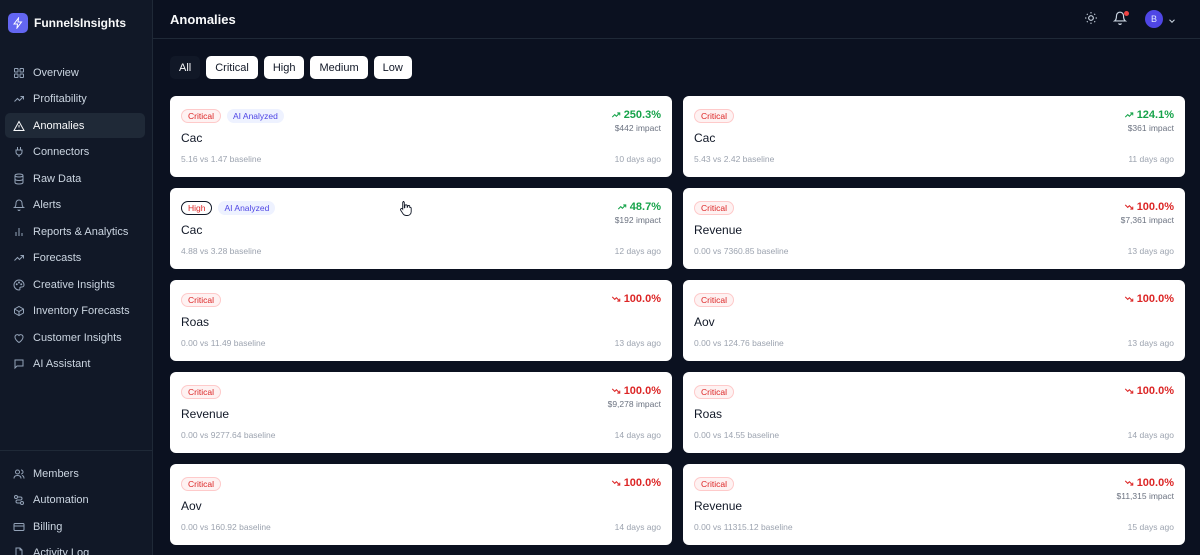  Describe the element at coordinates (61, 500) in the screenshot. I see `sidebar-item-label: Automation` at that location.